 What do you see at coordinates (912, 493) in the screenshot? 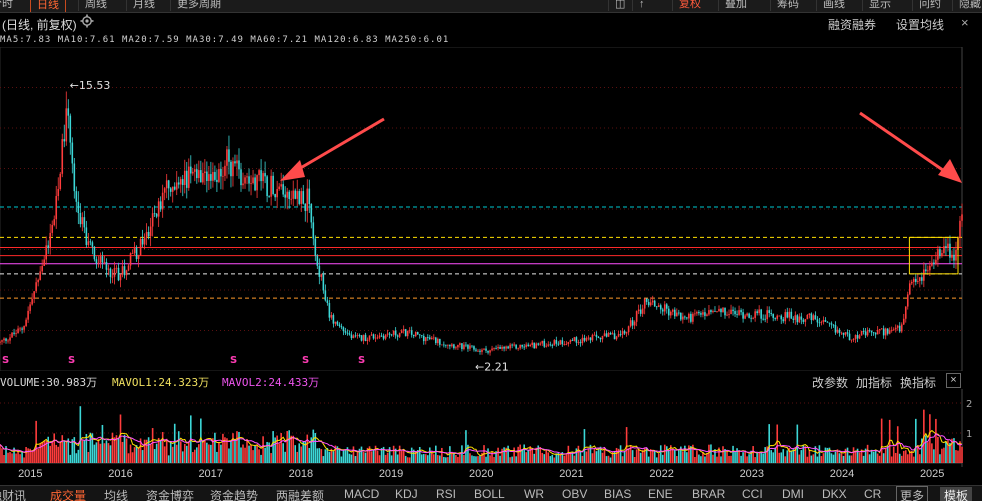
I see `indicator-tab-19: 更多` at bounding box center [912, 493].